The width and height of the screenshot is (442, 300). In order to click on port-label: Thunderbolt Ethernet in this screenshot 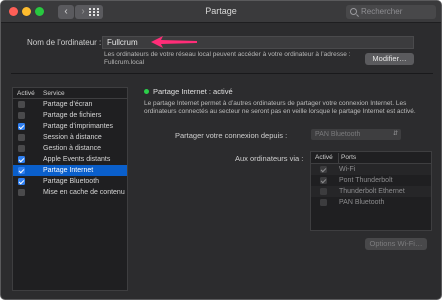, I will do `click(372, 191)`.